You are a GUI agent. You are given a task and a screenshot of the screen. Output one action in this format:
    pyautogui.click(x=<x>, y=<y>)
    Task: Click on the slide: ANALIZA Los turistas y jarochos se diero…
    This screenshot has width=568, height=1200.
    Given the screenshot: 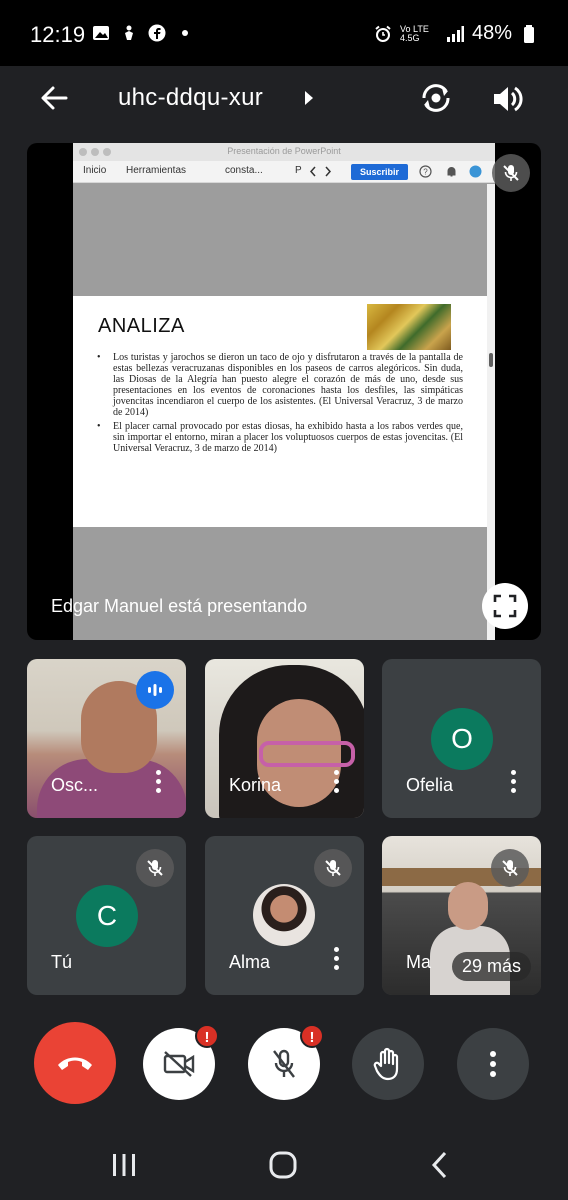 What is the action you would take?
    pyautogui.click(x=280, y=411)
    